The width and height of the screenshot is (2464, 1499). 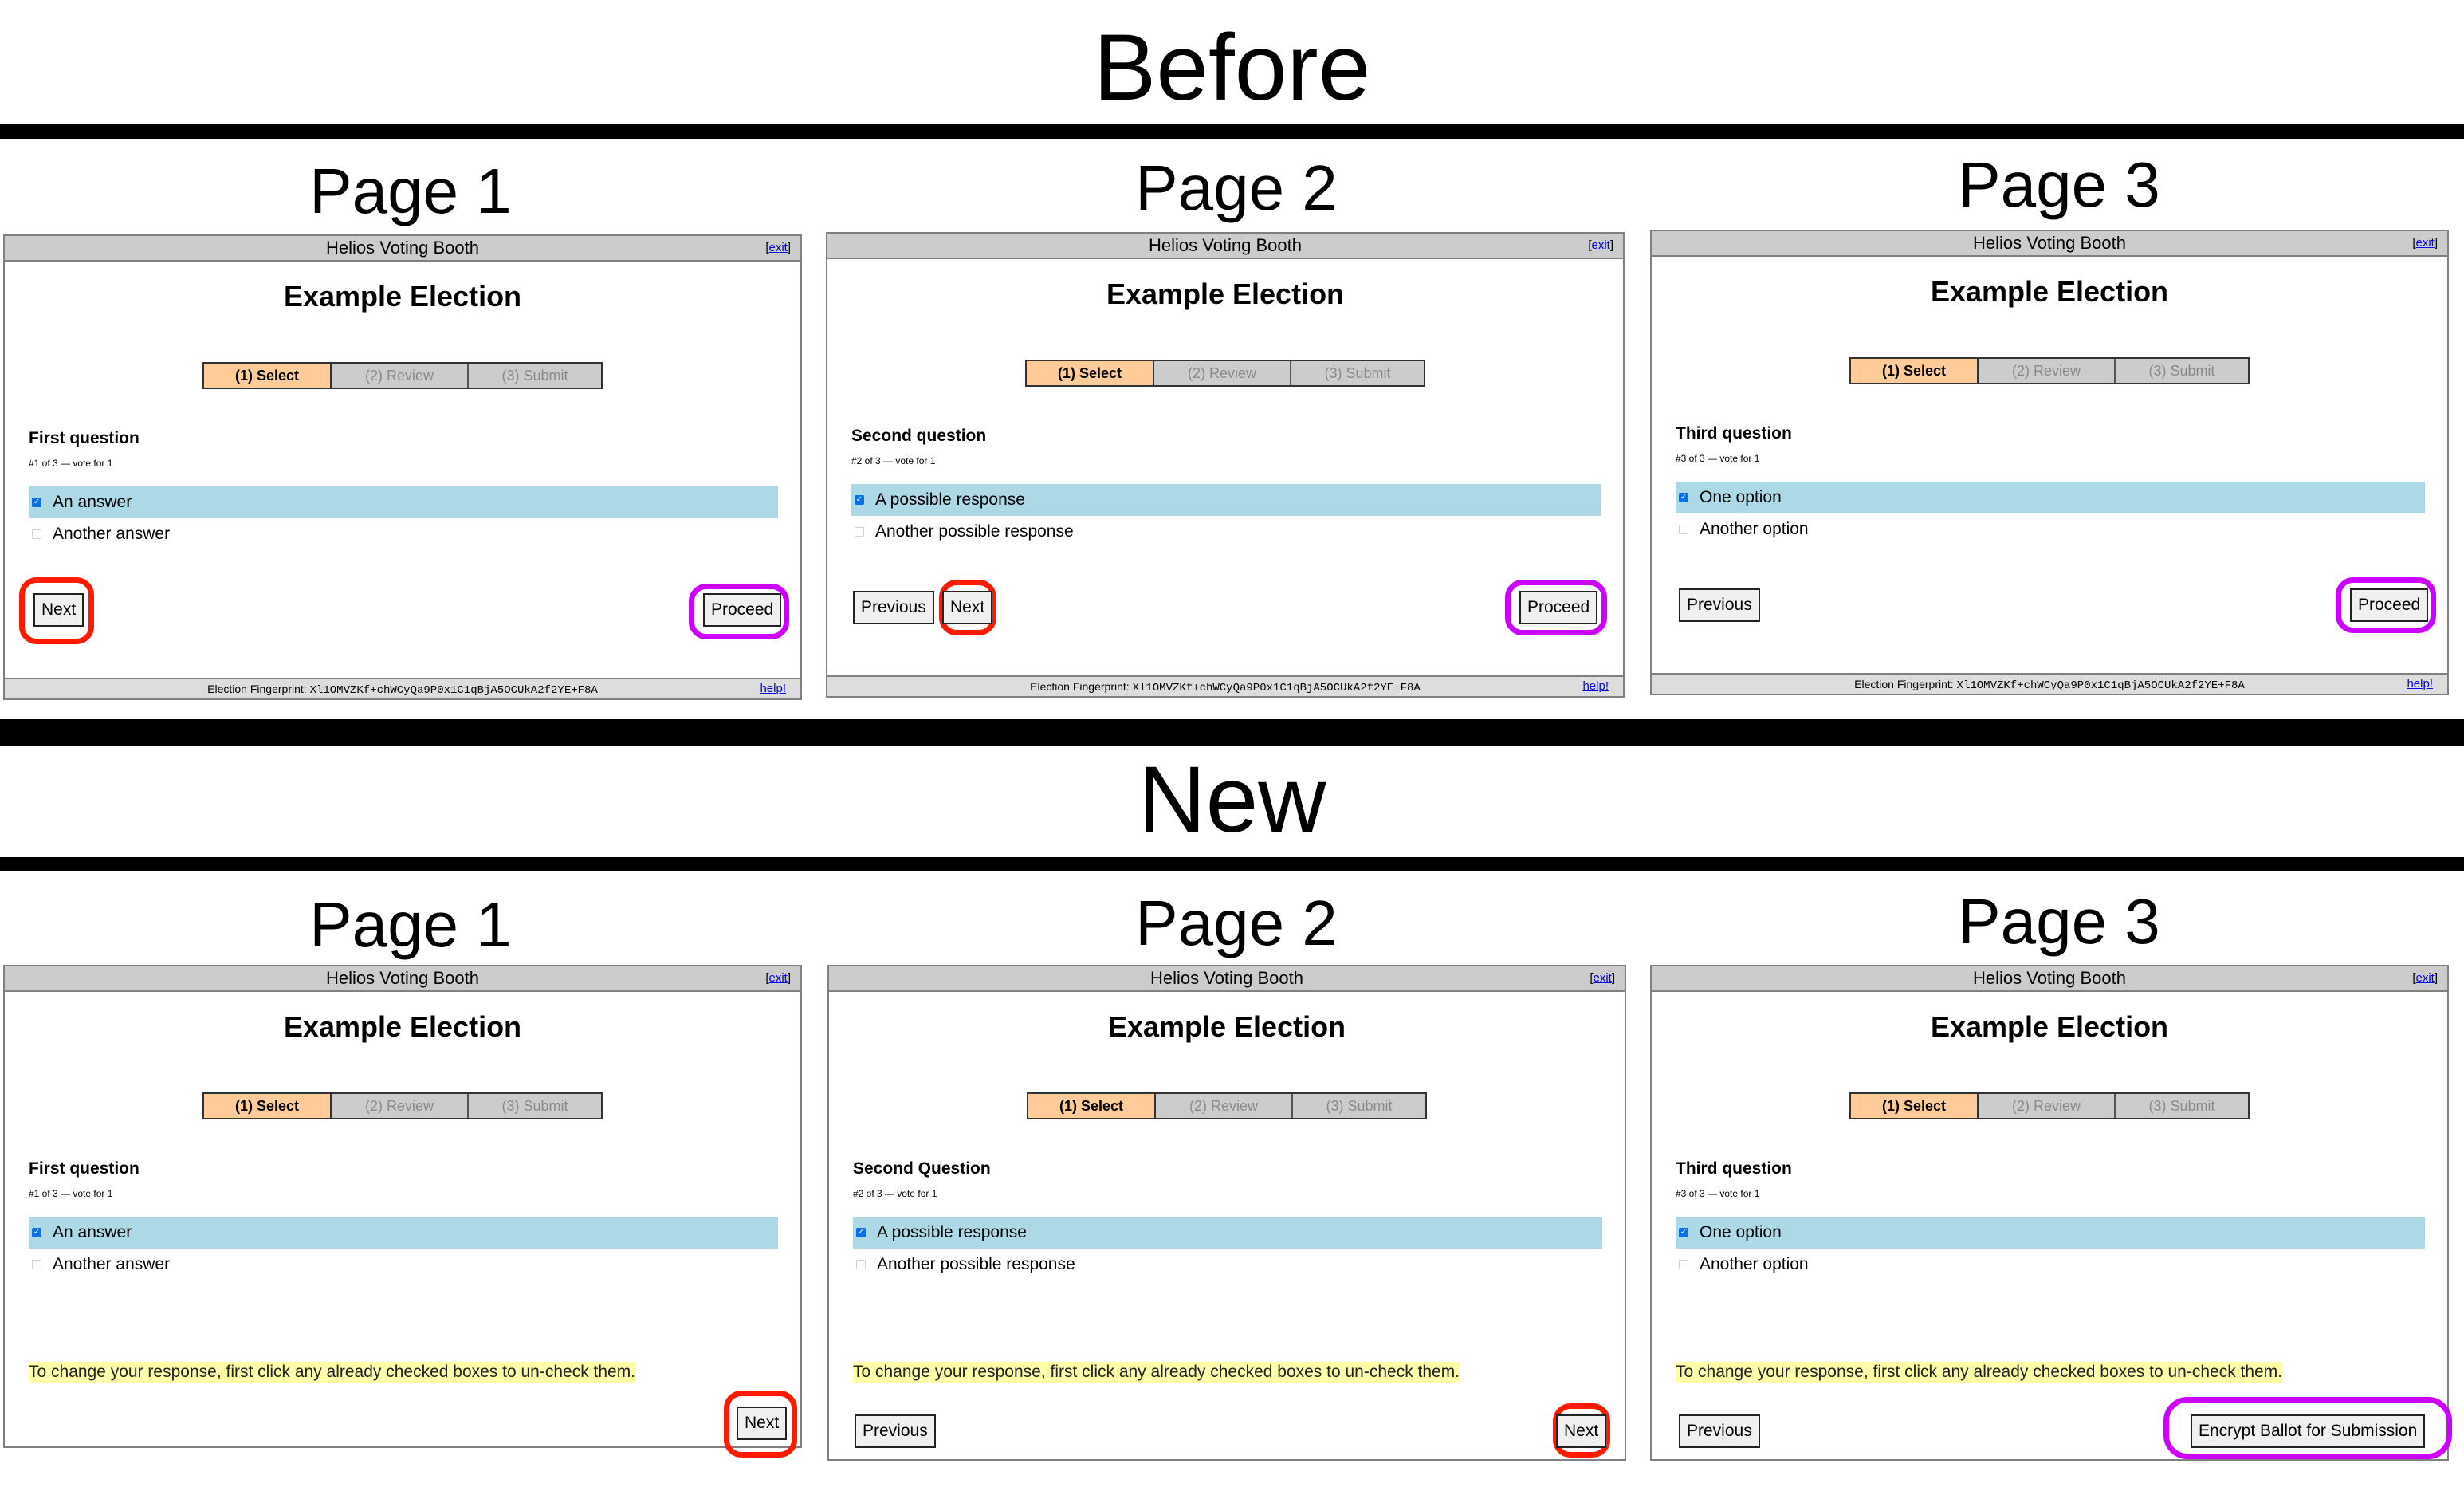 What do you see at coordinates (411, 190) in the screenshot?
I see `before-page-1-label: Page 1` at bounding box center [411, 190].